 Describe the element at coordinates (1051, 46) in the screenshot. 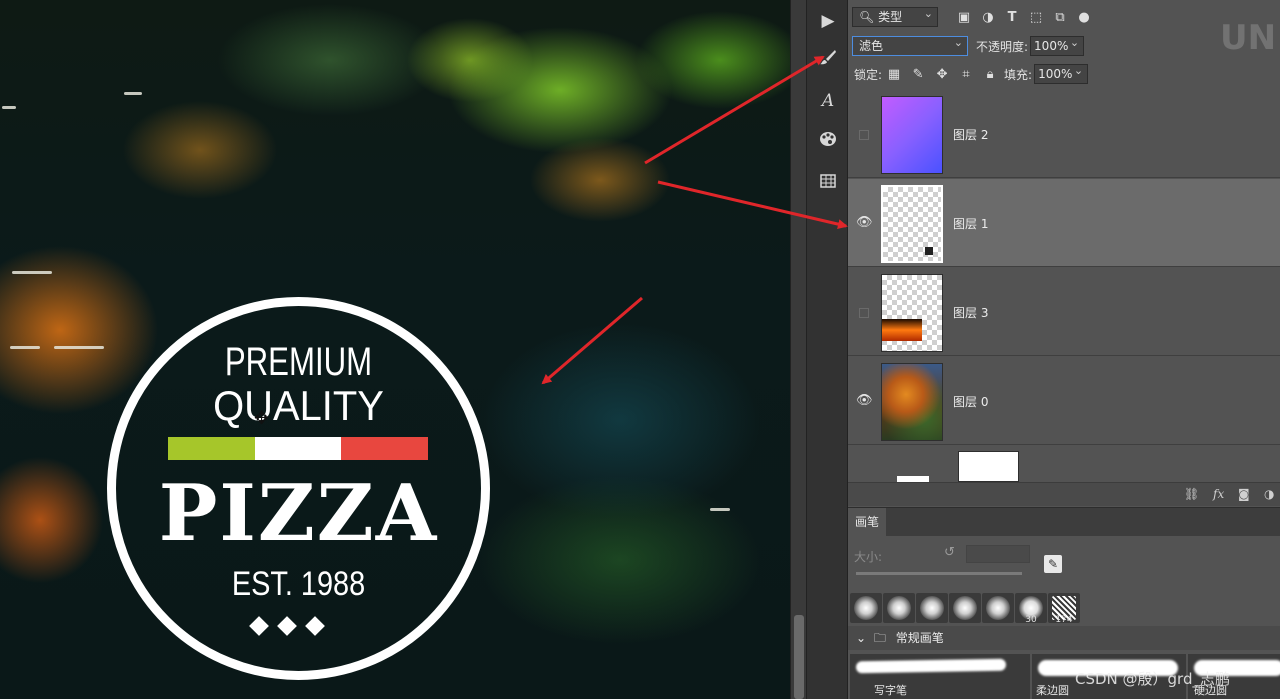

I see `opacity-value: 100%` at that location.